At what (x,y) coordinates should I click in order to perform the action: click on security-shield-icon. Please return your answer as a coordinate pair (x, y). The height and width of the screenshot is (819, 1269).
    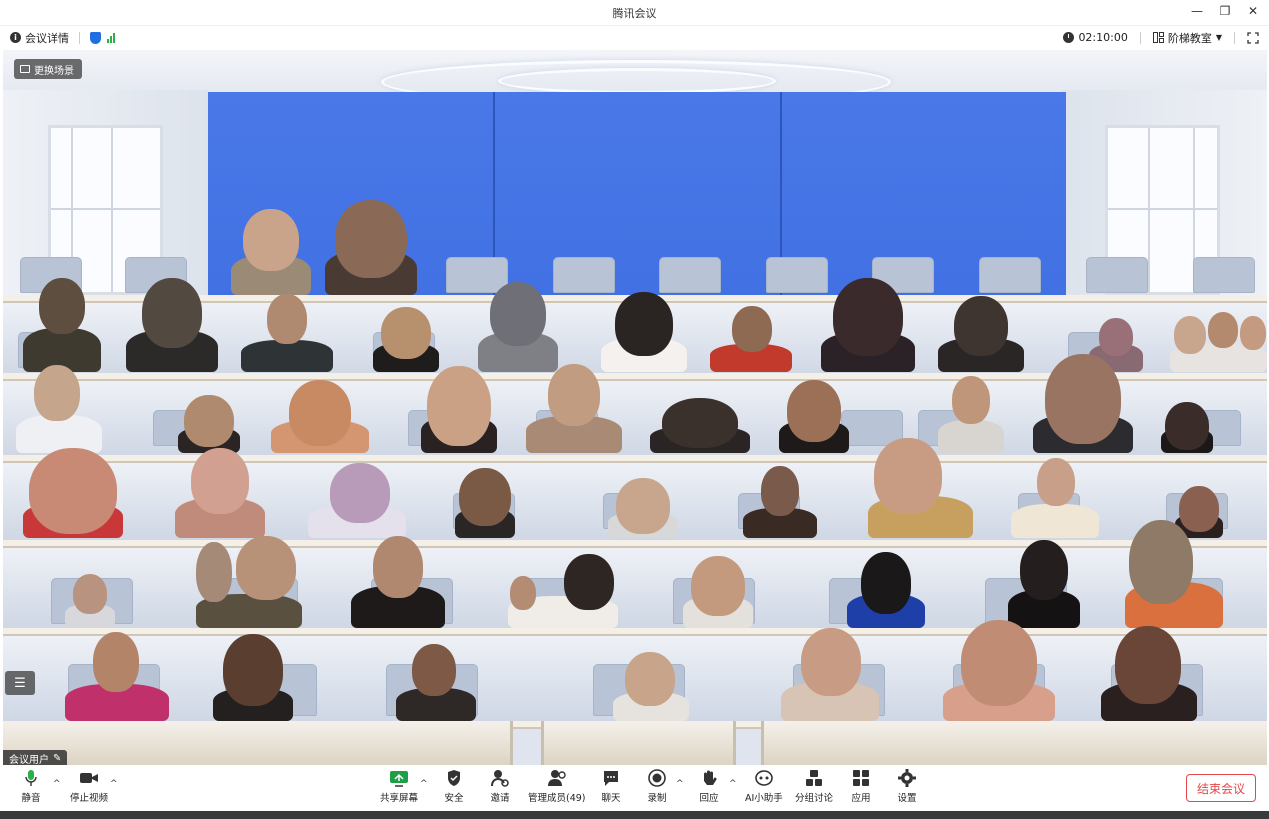
    Looking at the image, I should click on (95, 37).